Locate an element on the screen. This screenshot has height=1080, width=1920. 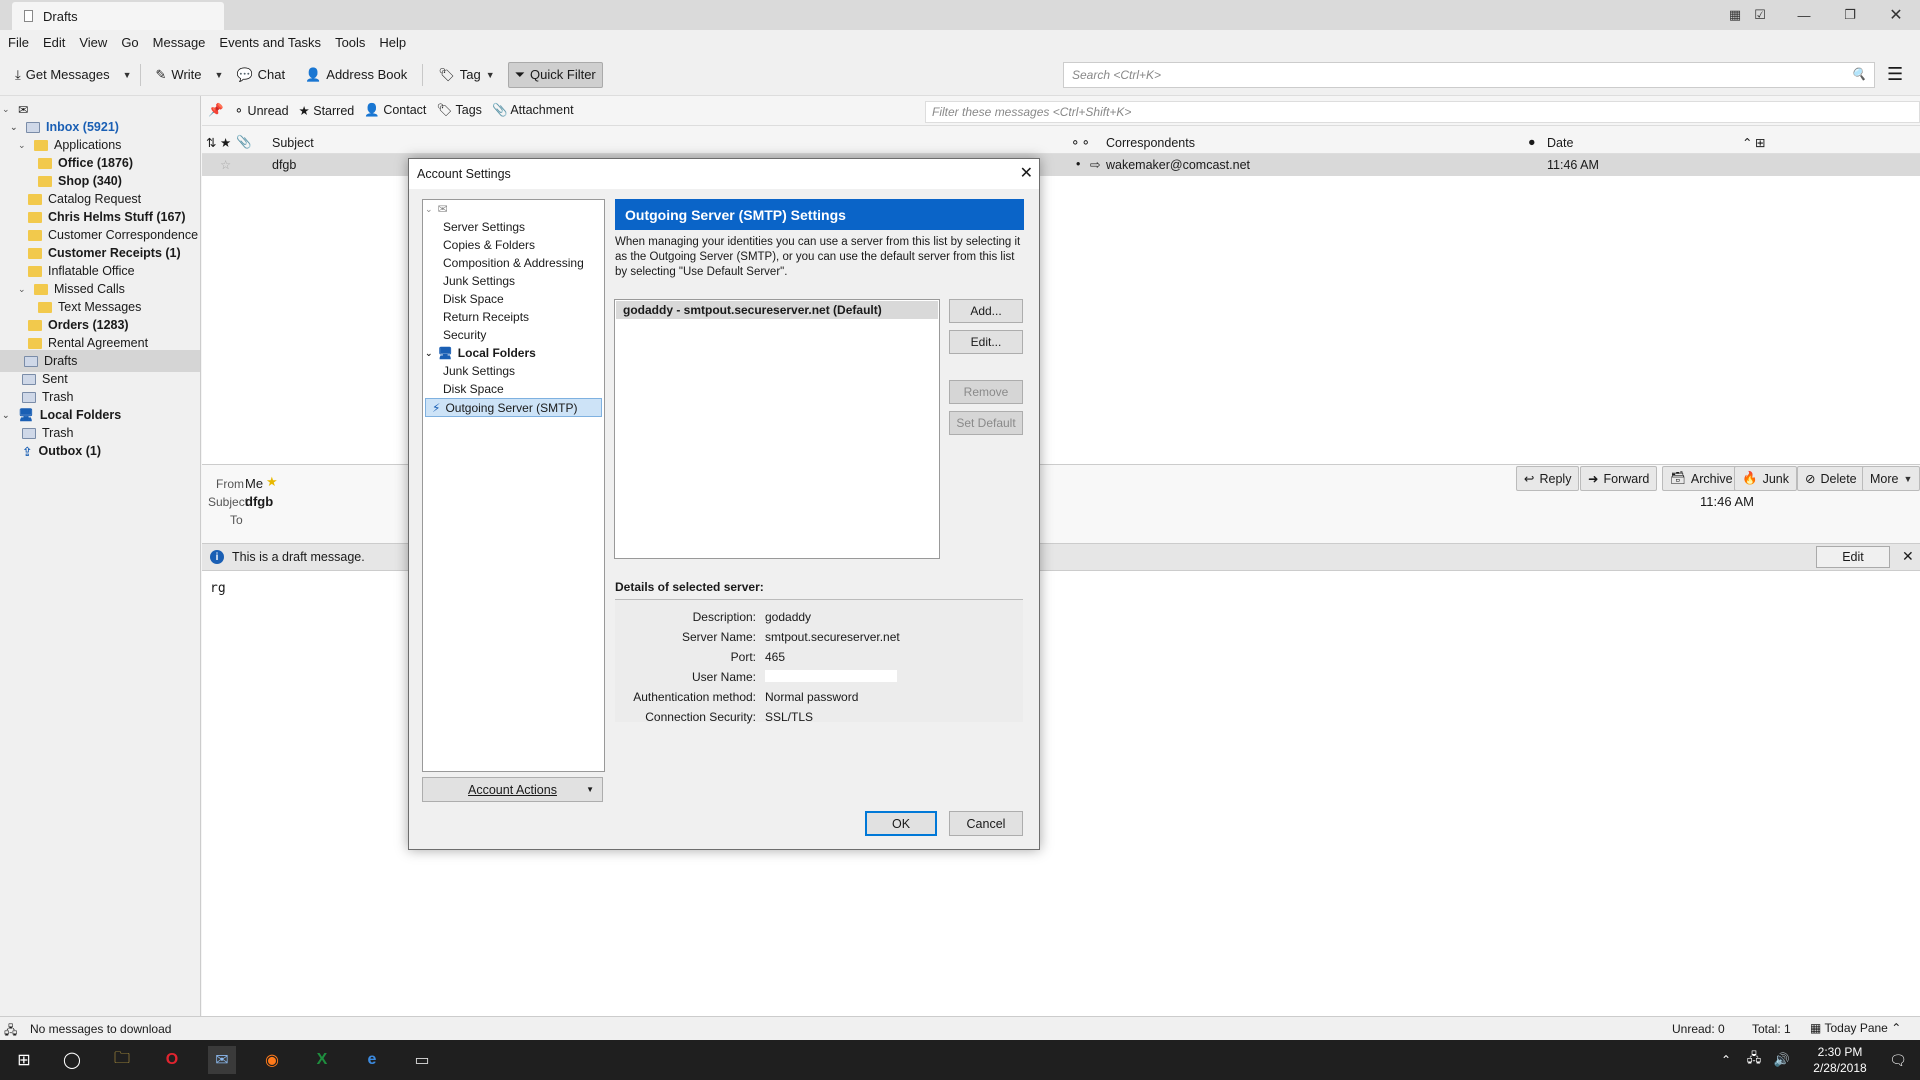
sort-up-icon: ⌃ is located at coordinates (1747, 143).